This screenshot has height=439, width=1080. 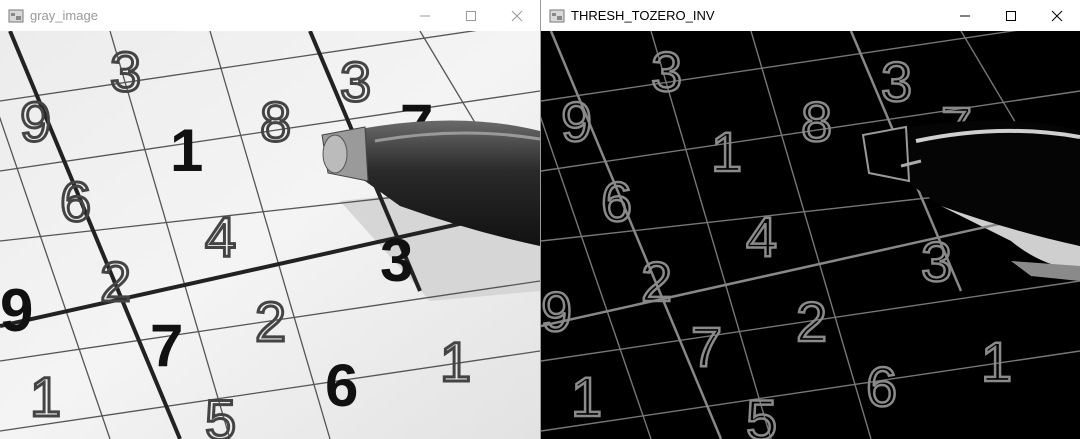 What do you see at coordinates (64, 15) in the screenshot?
I see `window-title: gray_image` at bounding box center [64, 15].